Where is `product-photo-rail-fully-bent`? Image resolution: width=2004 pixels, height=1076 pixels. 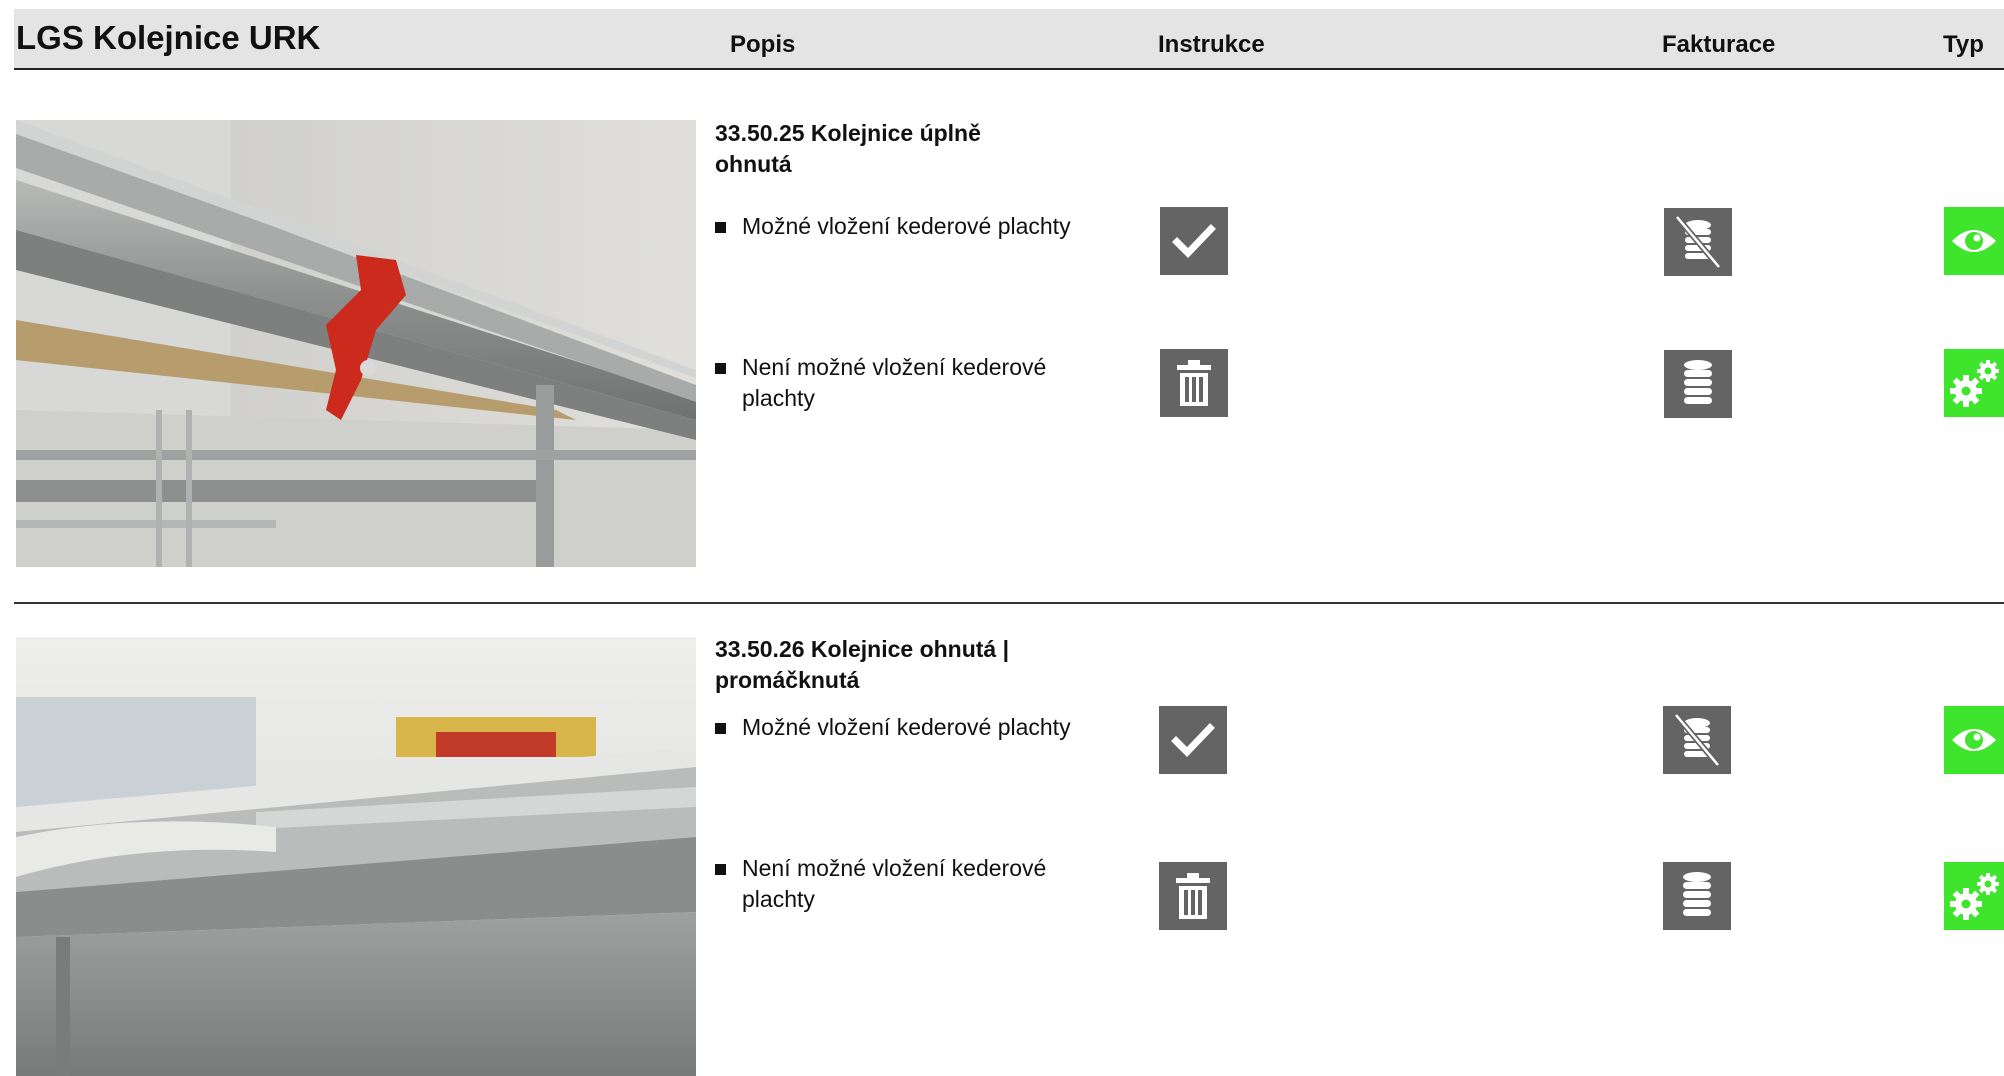 product-photo-rail-fully-bent is located at coordinates (356, 343).